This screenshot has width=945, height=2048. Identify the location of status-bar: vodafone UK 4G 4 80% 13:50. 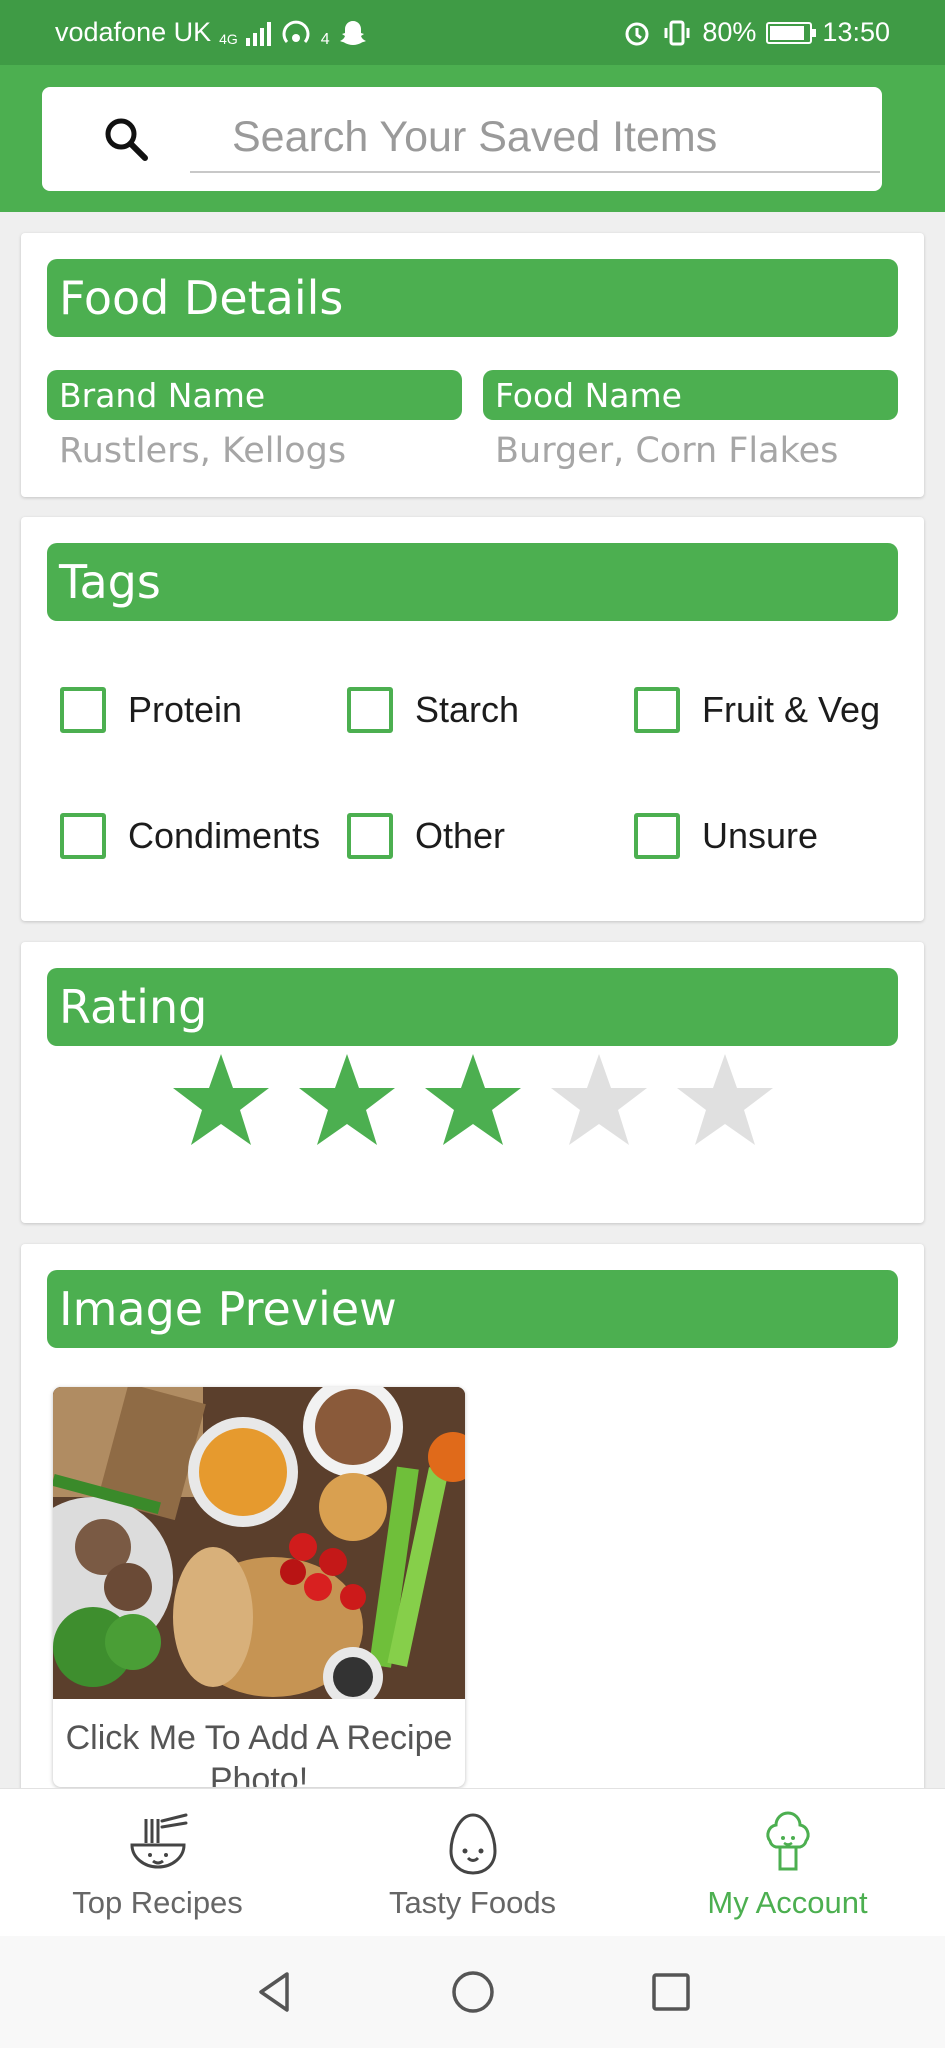
(472, 32).